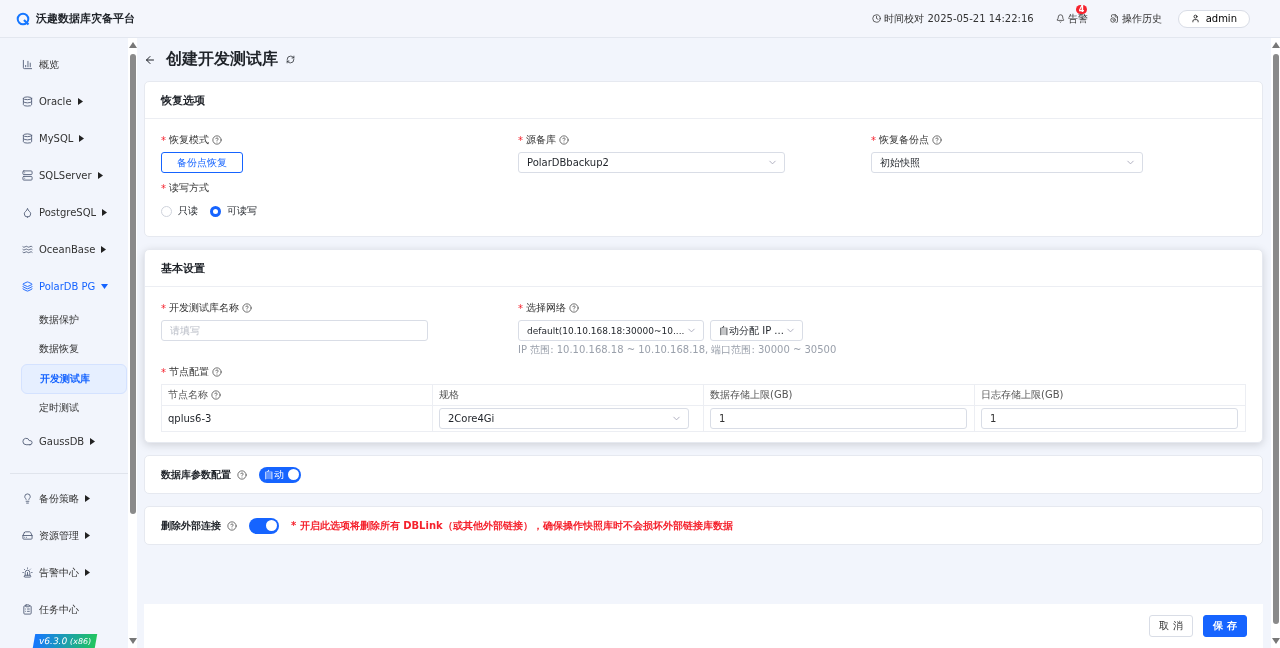 This screenshot has width=1280, height=648. What do you see at coordinates (189, 188) in the screenshot?
I see `field-label: 读写方式` at bounding box center [189, 188].